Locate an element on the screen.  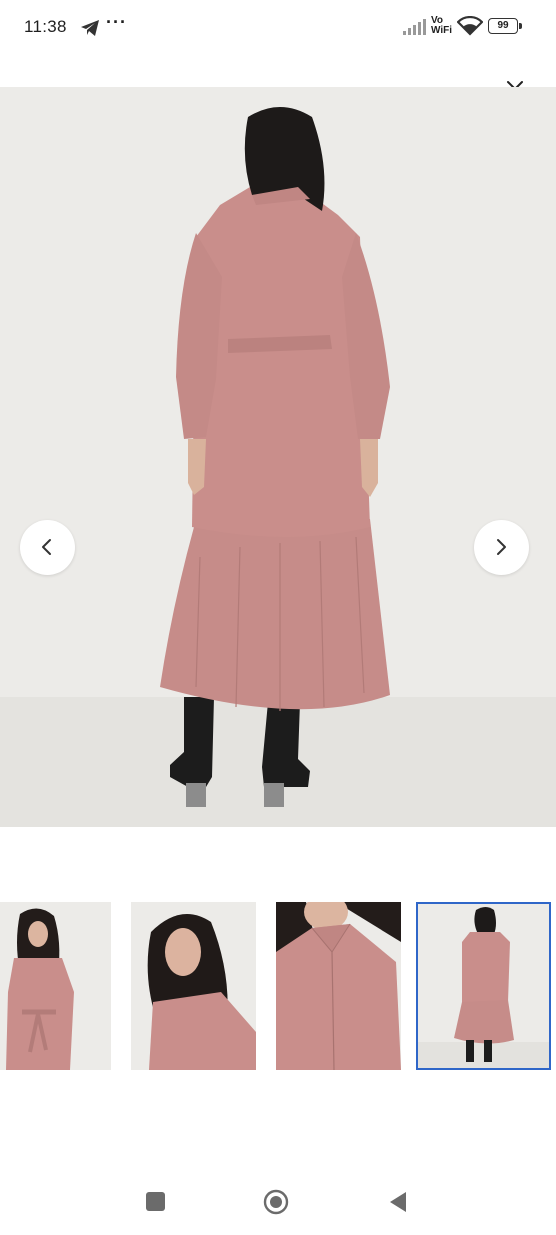
recent-apps-icon is located at coordinates (155, 1201).